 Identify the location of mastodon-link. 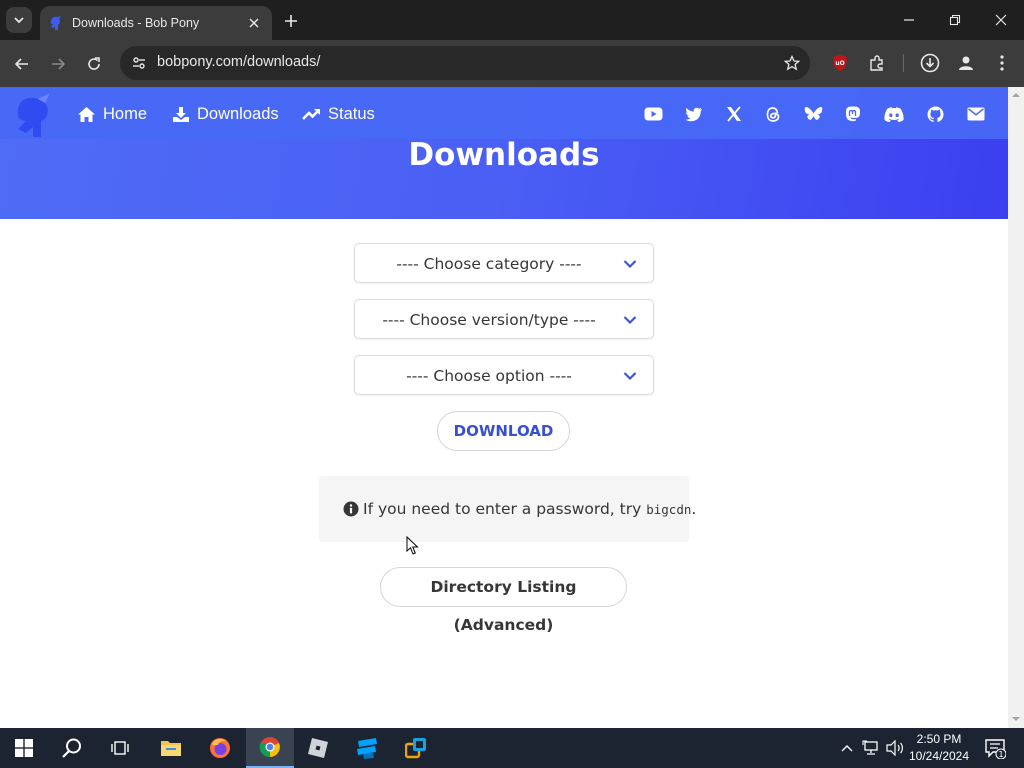
(853, 114).